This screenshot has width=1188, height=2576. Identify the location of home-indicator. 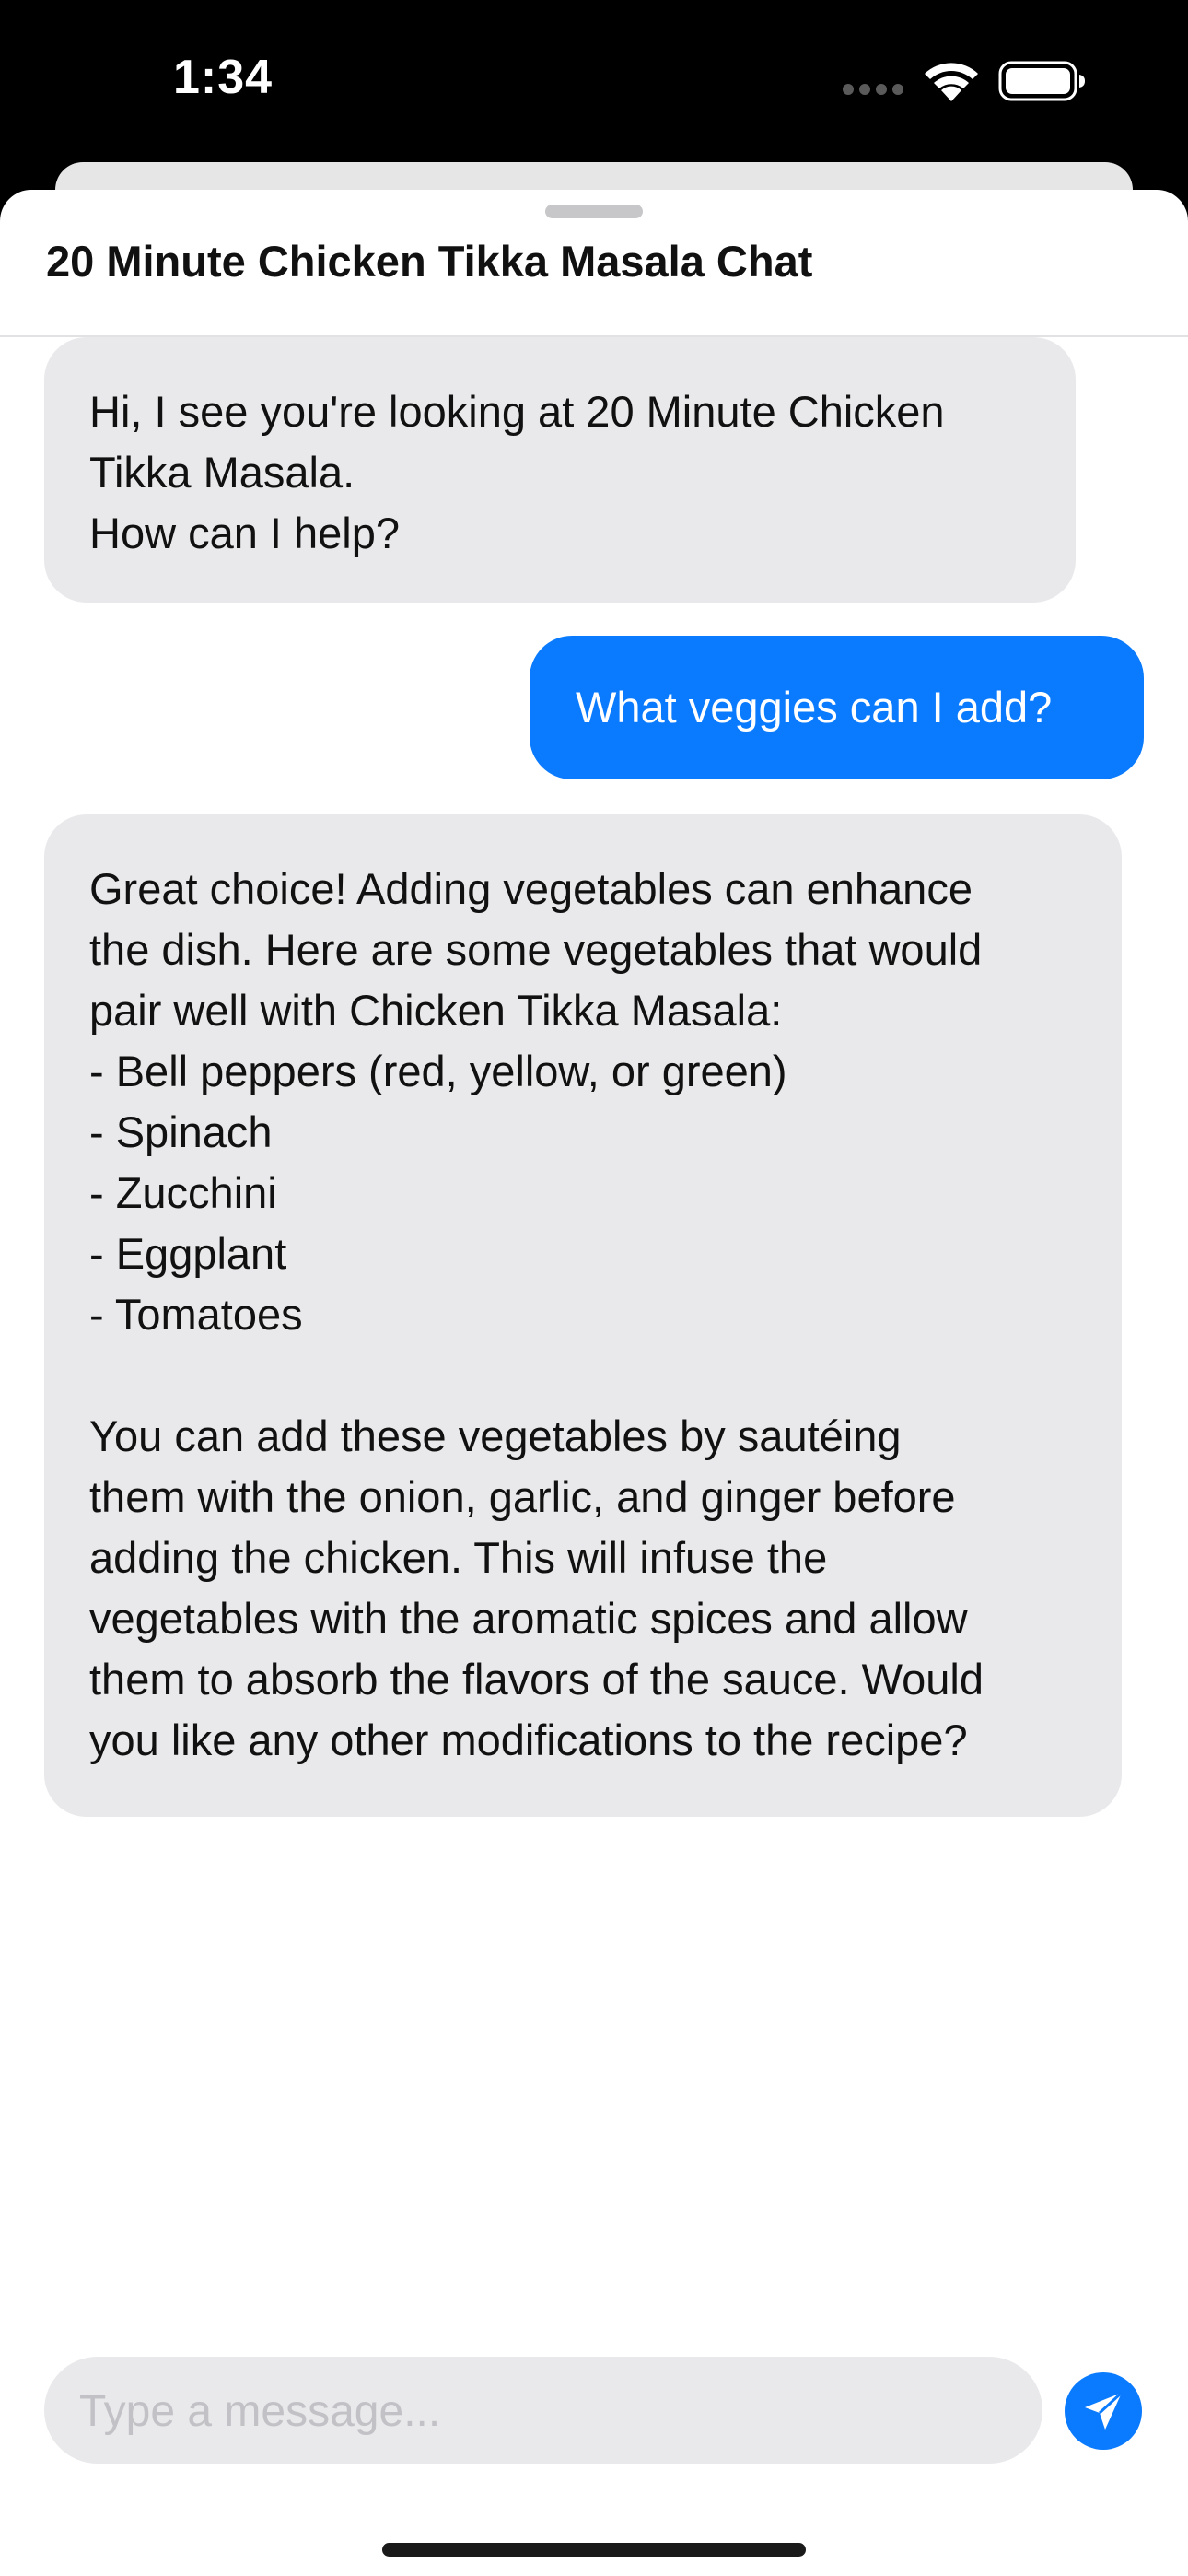
(594, 2550).